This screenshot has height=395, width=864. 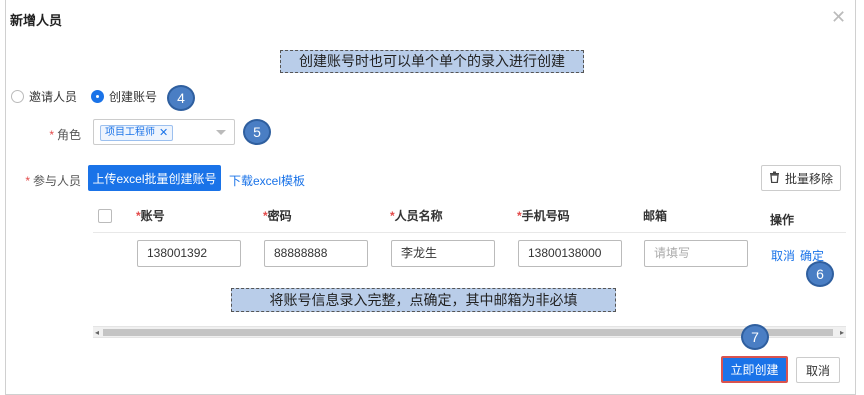 I want to click on upload-excel-button: 上传excel批量创建账号, so click(x=154, y=178).